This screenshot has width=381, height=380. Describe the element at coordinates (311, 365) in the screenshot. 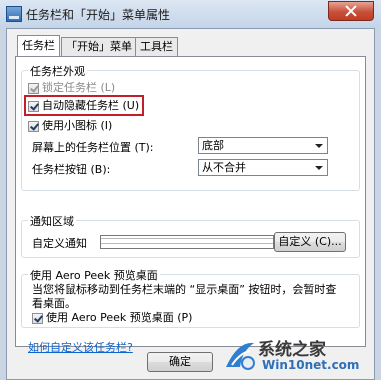

I see `watermark-url: Win10net.com` at that location.